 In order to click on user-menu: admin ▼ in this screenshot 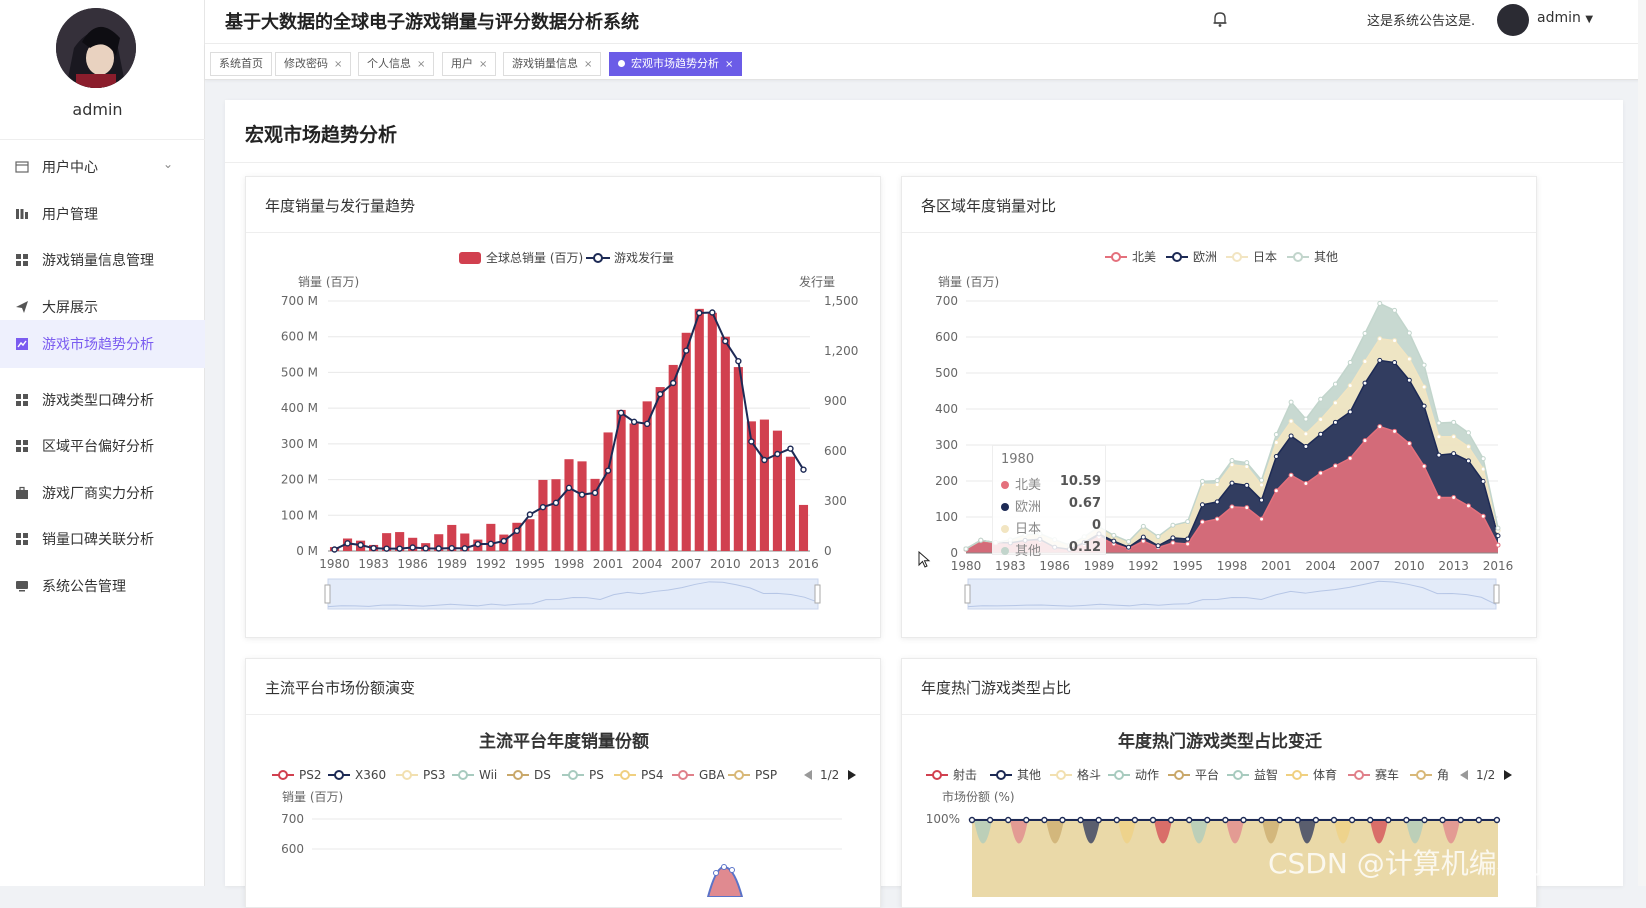, I will do `click(1565, 18)`.